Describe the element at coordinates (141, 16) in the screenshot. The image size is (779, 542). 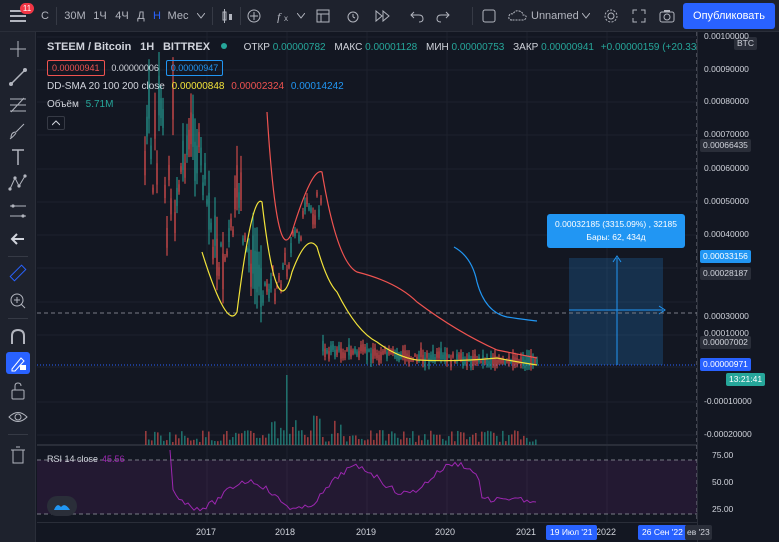
I see `timeframe-day: Д` at that location.